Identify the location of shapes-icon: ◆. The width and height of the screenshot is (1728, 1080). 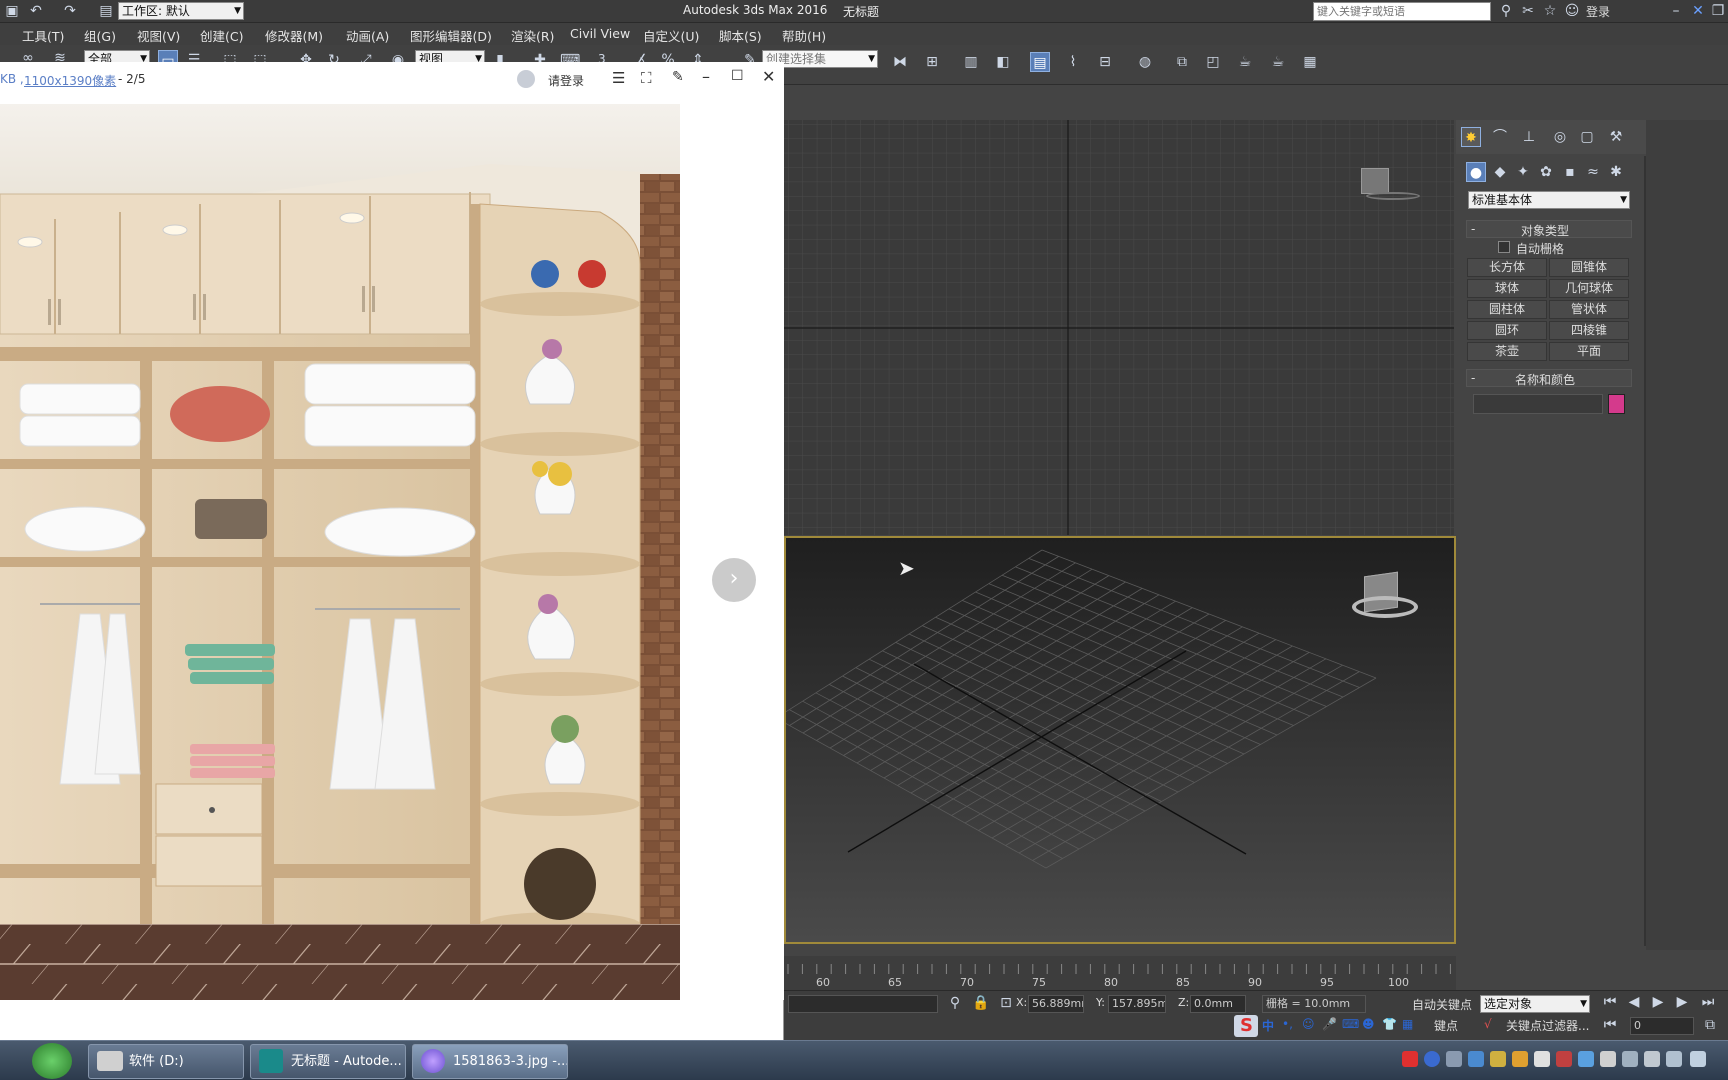
(1500, 172).